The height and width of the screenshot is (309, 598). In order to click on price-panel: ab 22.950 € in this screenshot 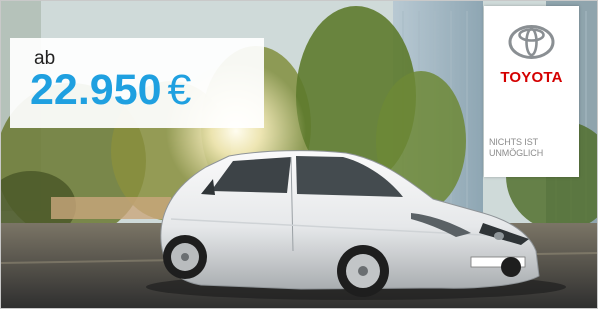, I will do `click(137, 83)`.